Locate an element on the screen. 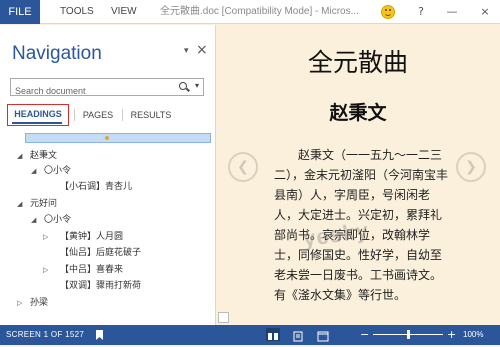 This screenshot has width=500, height=347. read-mode-button is located at coordinates (273, 334).